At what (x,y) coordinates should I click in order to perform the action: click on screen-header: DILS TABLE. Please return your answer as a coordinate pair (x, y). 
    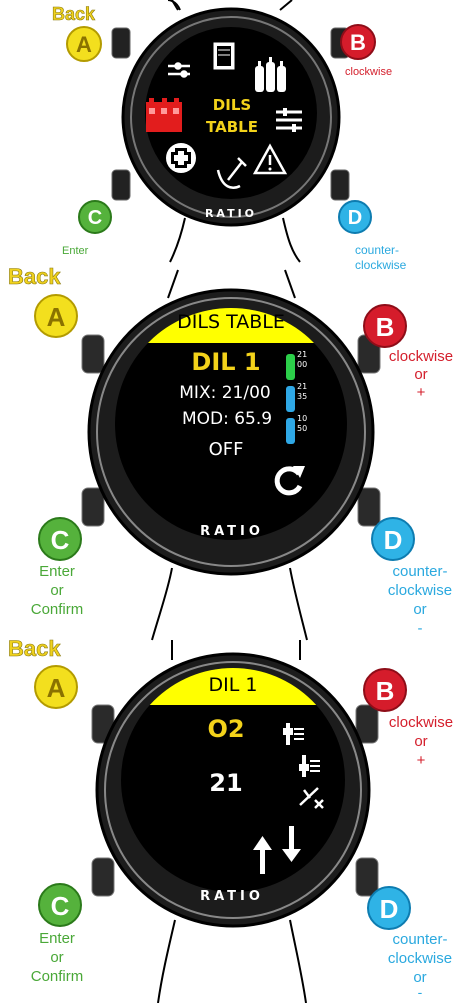
    Looking at the image, I should click on (231, 322).